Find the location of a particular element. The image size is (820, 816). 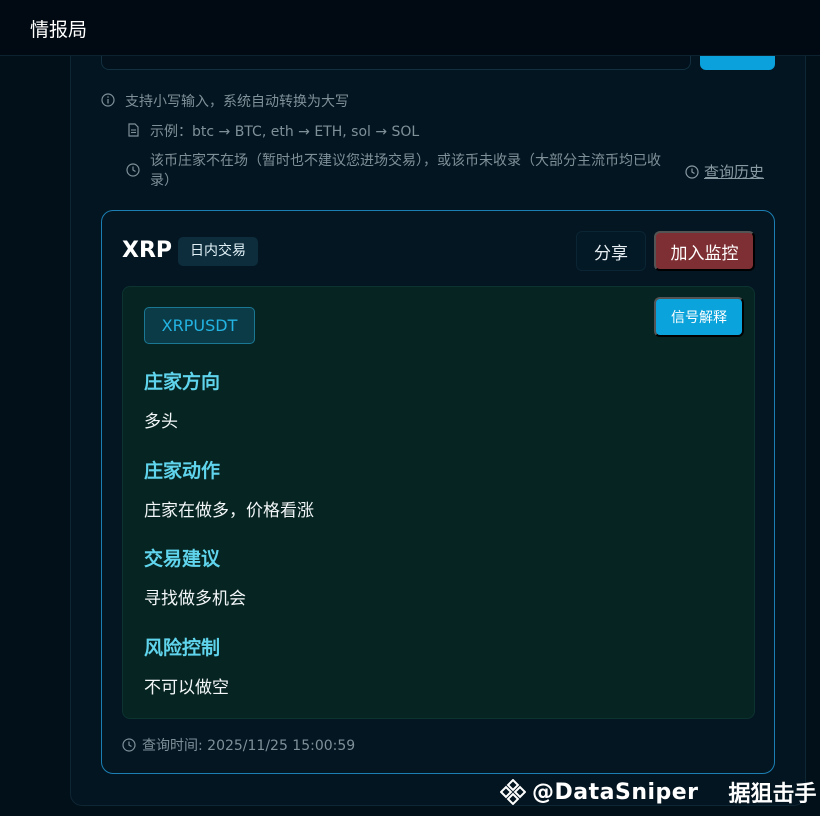

time-clock-icon is located at coordinates (129, 745).